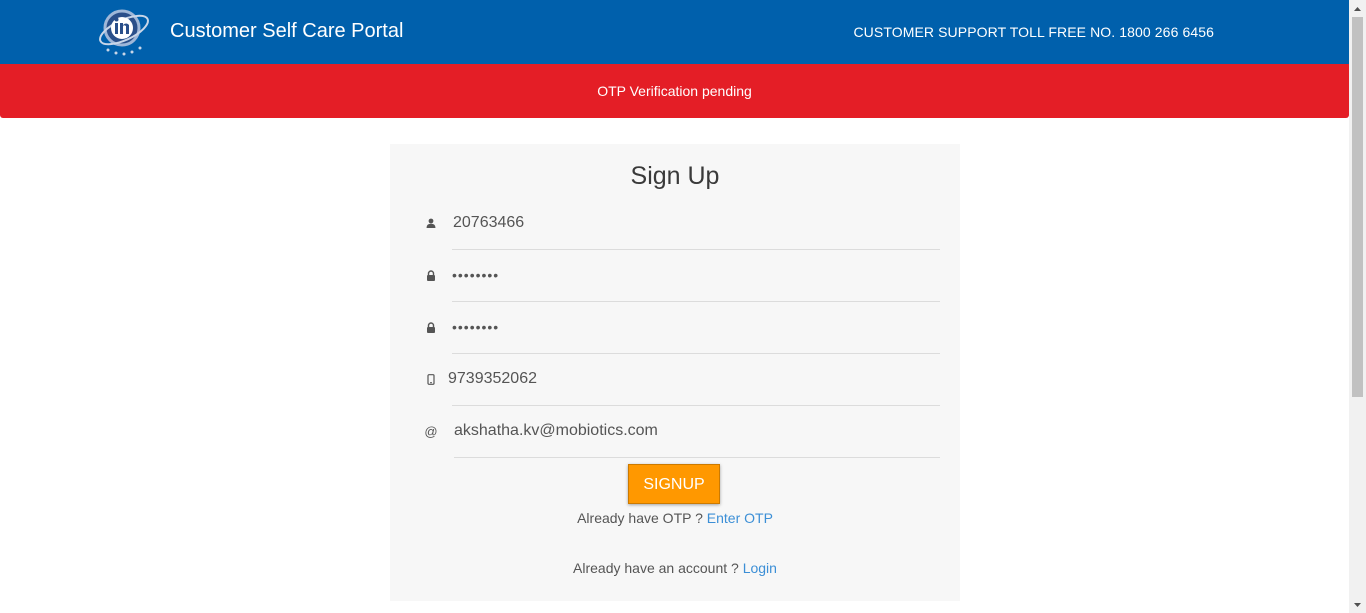 The width and height of the screenshot is (1366, 613). What do you see at coordinates (674, 484) in the screenshot?
I see `signup-button: SIGNUP` at bounding box center [674, 484].